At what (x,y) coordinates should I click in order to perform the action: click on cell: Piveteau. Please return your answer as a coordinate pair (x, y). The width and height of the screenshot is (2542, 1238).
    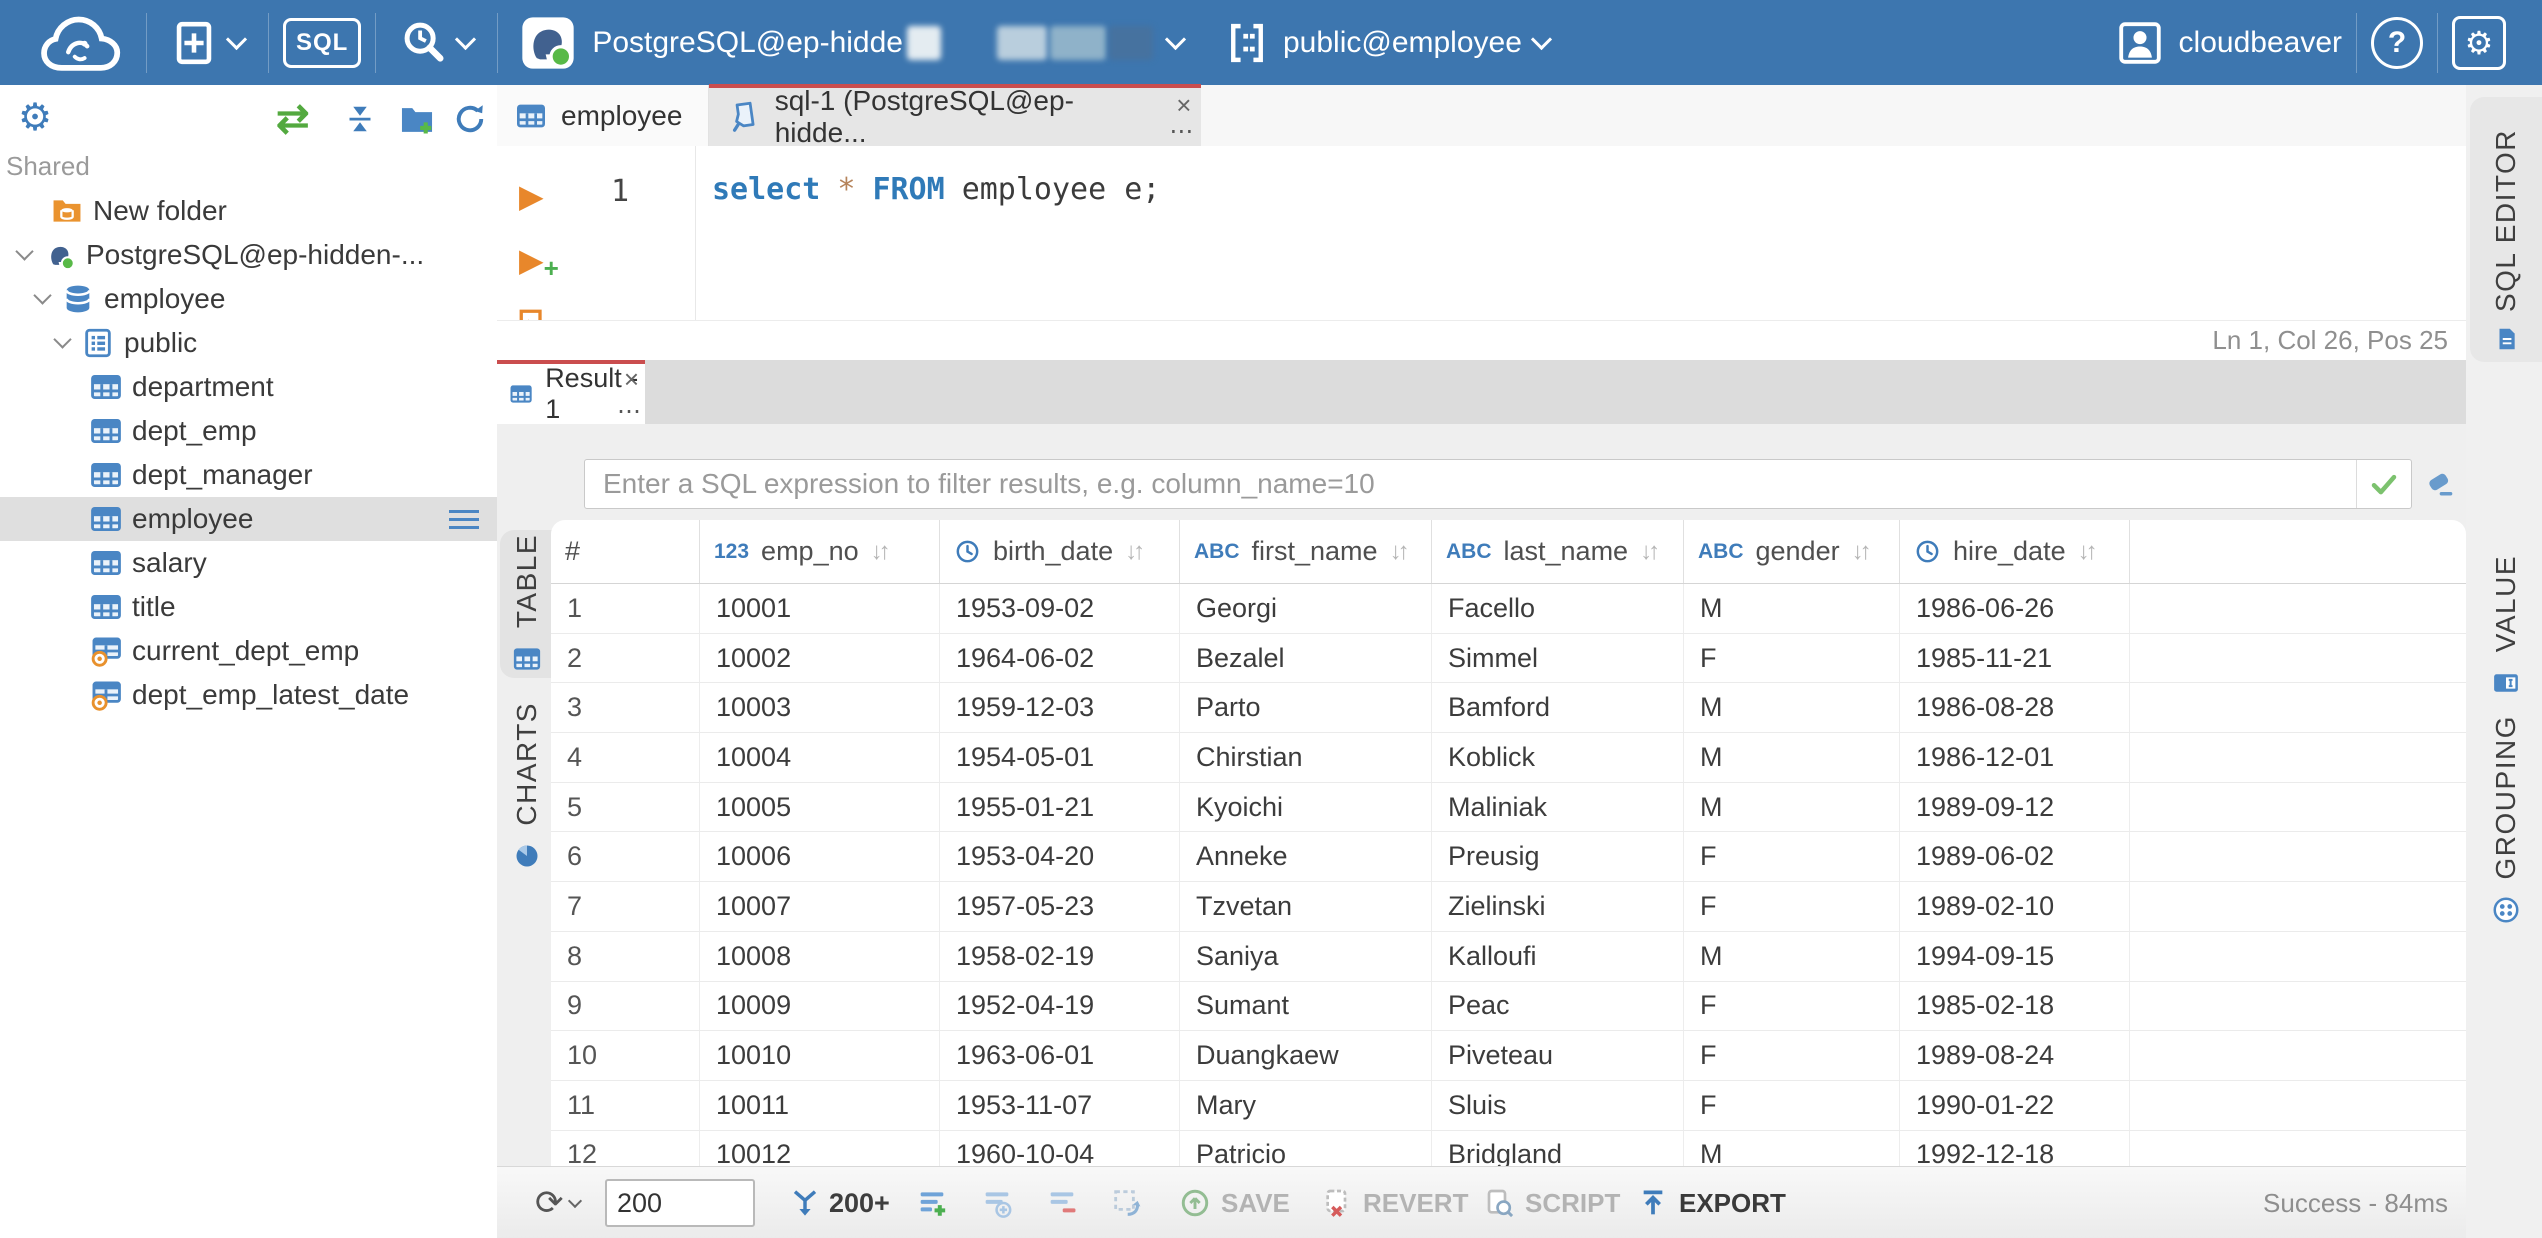
    Looking at the image, I should click on (1558, 1055).